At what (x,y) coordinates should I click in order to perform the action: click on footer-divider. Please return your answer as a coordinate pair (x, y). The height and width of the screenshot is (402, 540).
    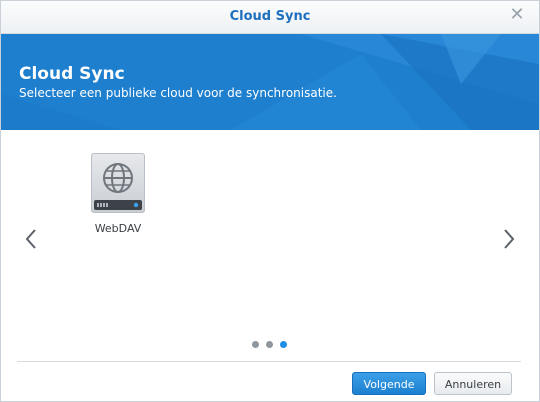
    Looking at the image, I should click on (269, 361).